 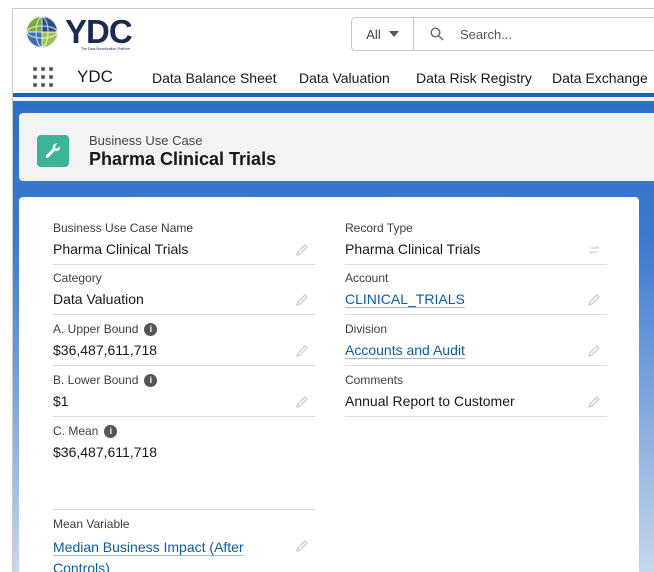 What do you see at coordinates (600, 78) in the screenshot?
I see `nav-item-data-exchange: Data Exchange` at bounding box center [600, 78].